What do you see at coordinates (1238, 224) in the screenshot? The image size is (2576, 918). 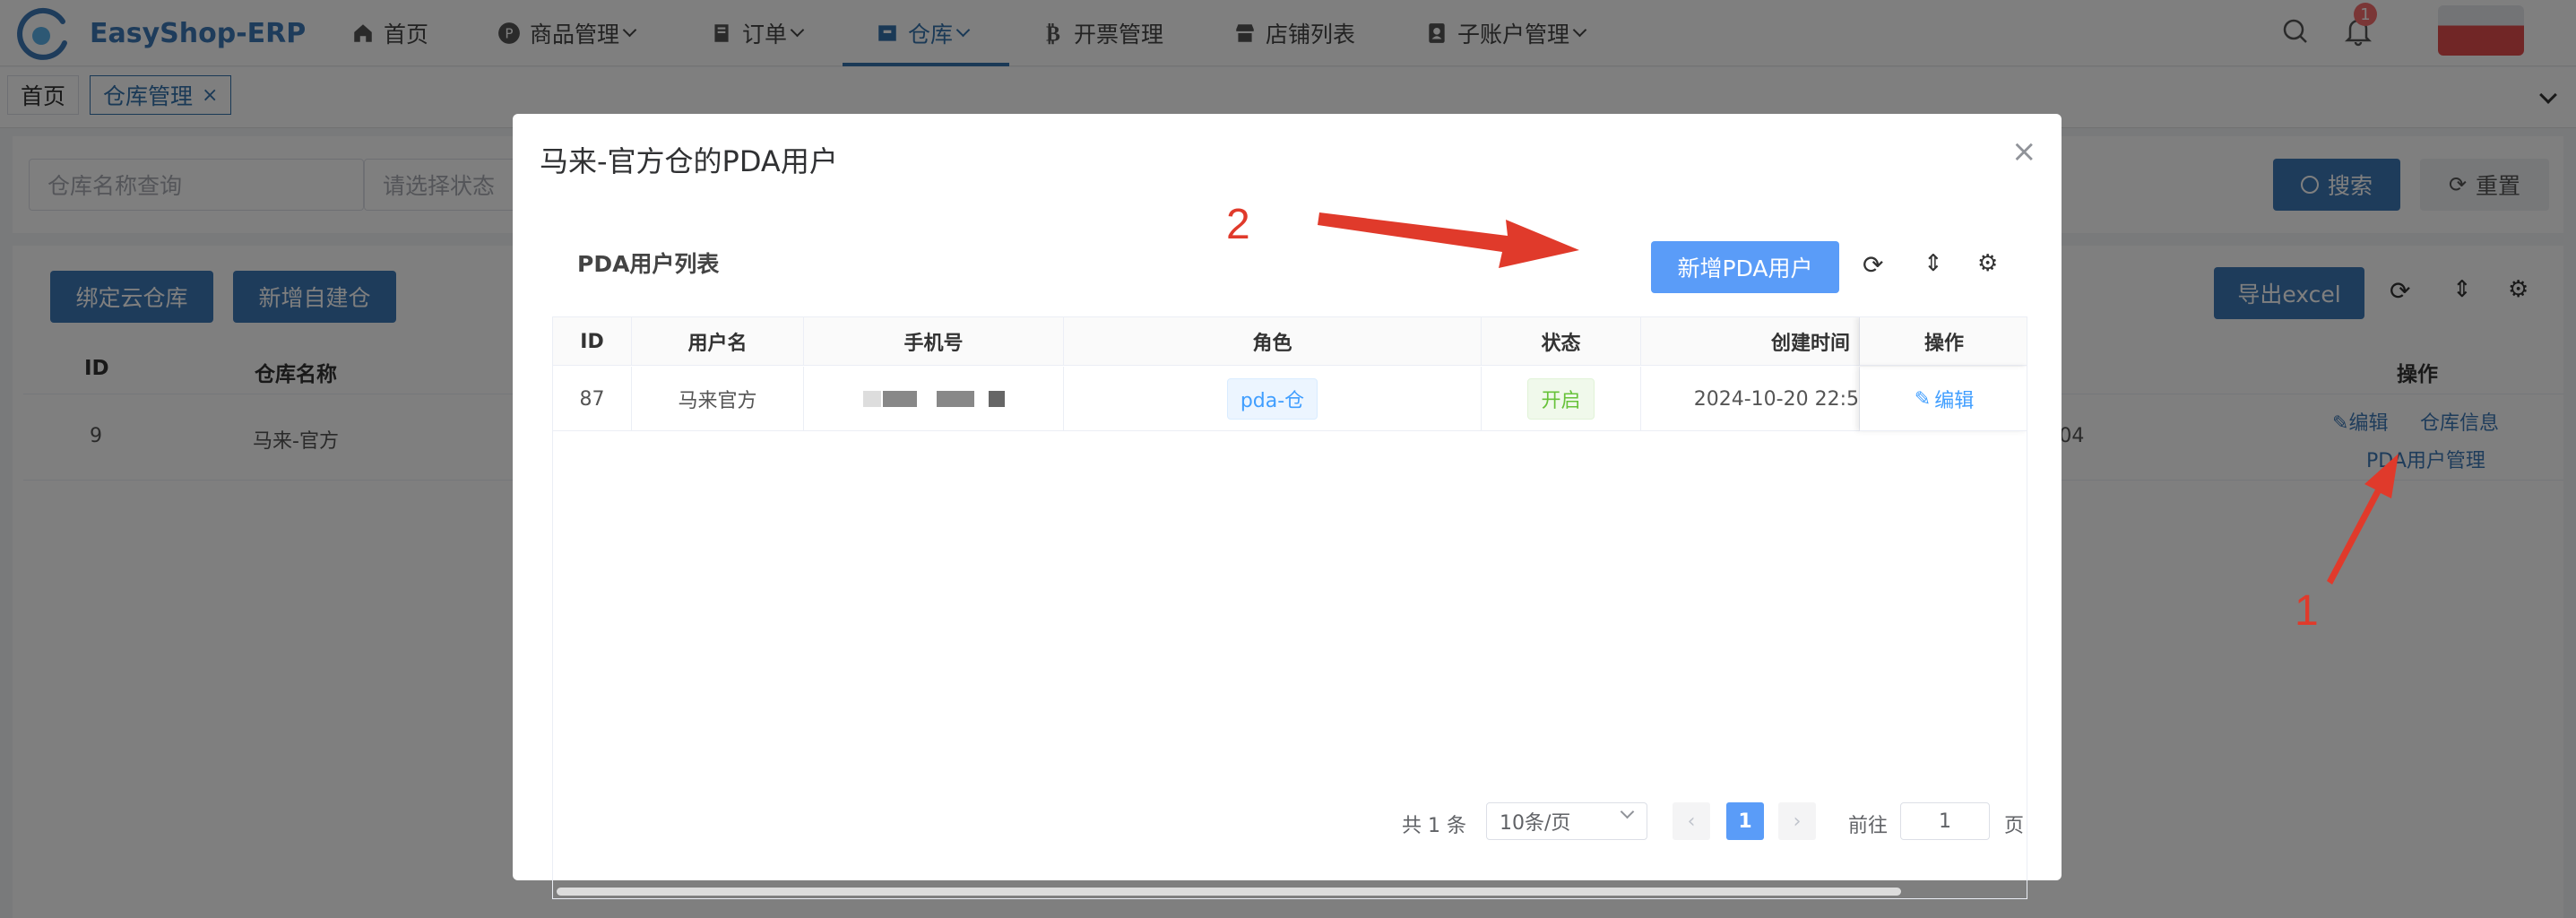 I see `annotation-number-2: 2` at bounding box center [1238, 224].